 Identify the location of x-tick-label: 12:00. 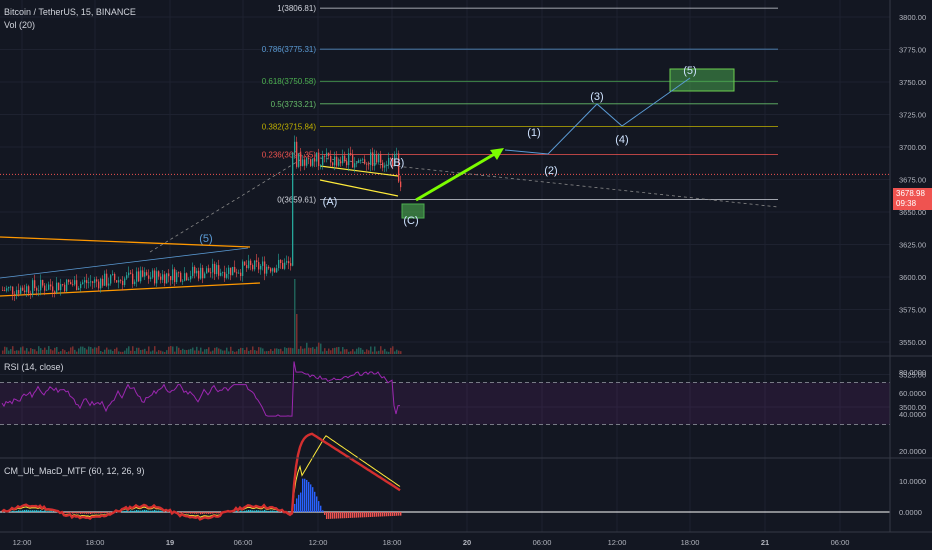
(617, 542).